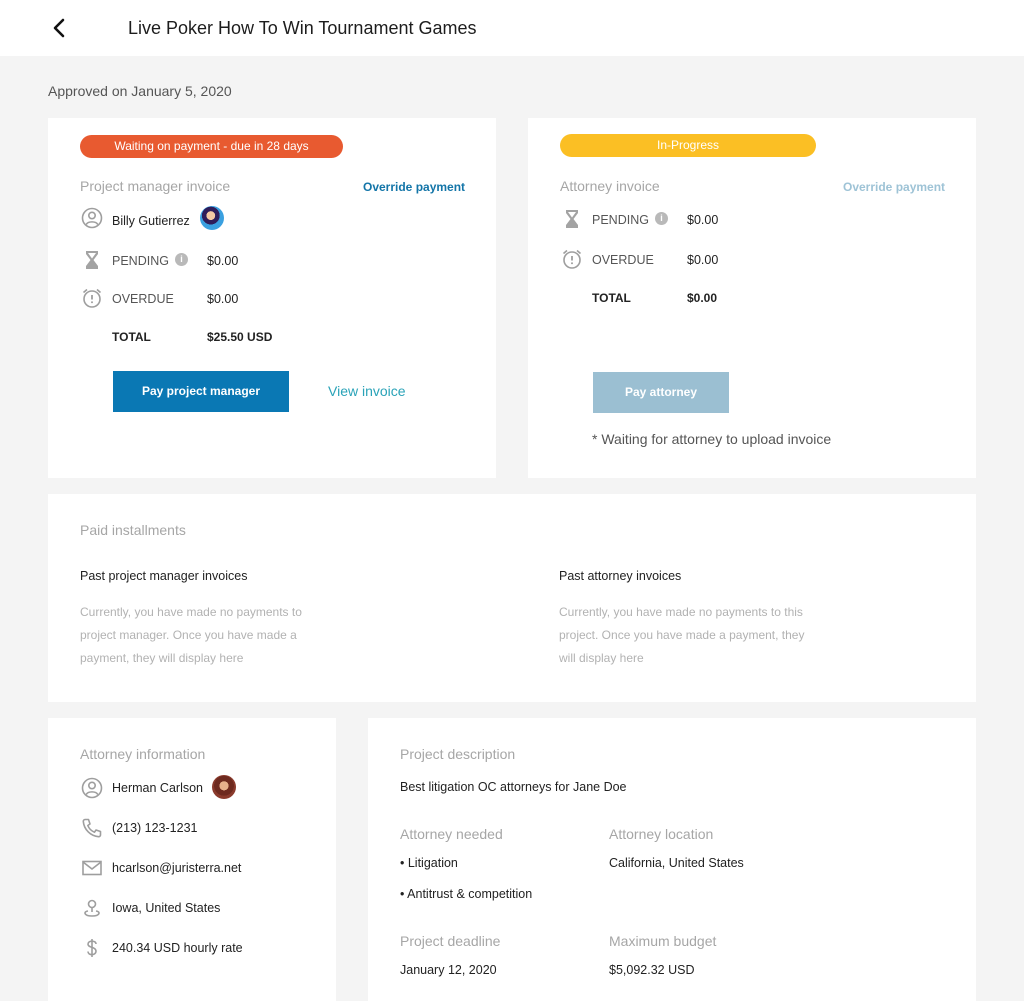 The width and height of the screenshot is (1024, 1001). Describe the element at coordinates (201, 391) in the screenshot. I see `pay-project-manager-button: Pay project manager` at that location.